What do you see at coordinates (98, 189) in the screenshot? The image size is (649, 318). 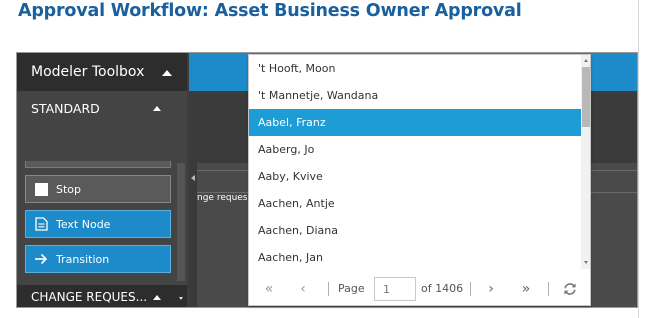 I see `tool-stop: Stop` at bounding box center [98, 189].